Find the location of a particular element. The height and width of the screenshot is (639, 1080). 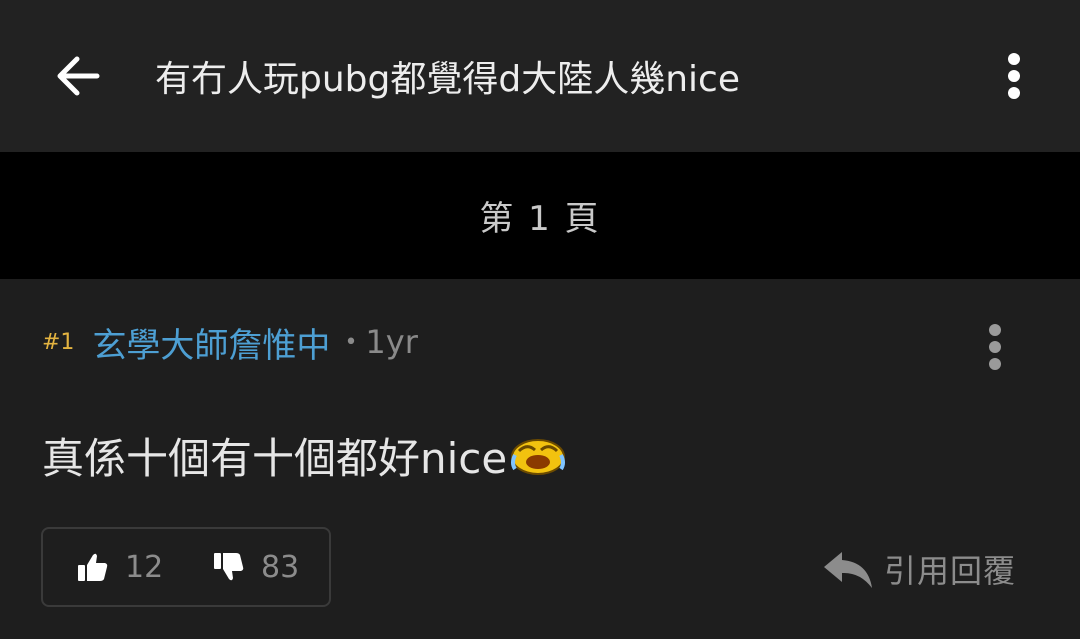

post-content-text: 真係十個有十個都好nice is located at coordinates (275, 458).